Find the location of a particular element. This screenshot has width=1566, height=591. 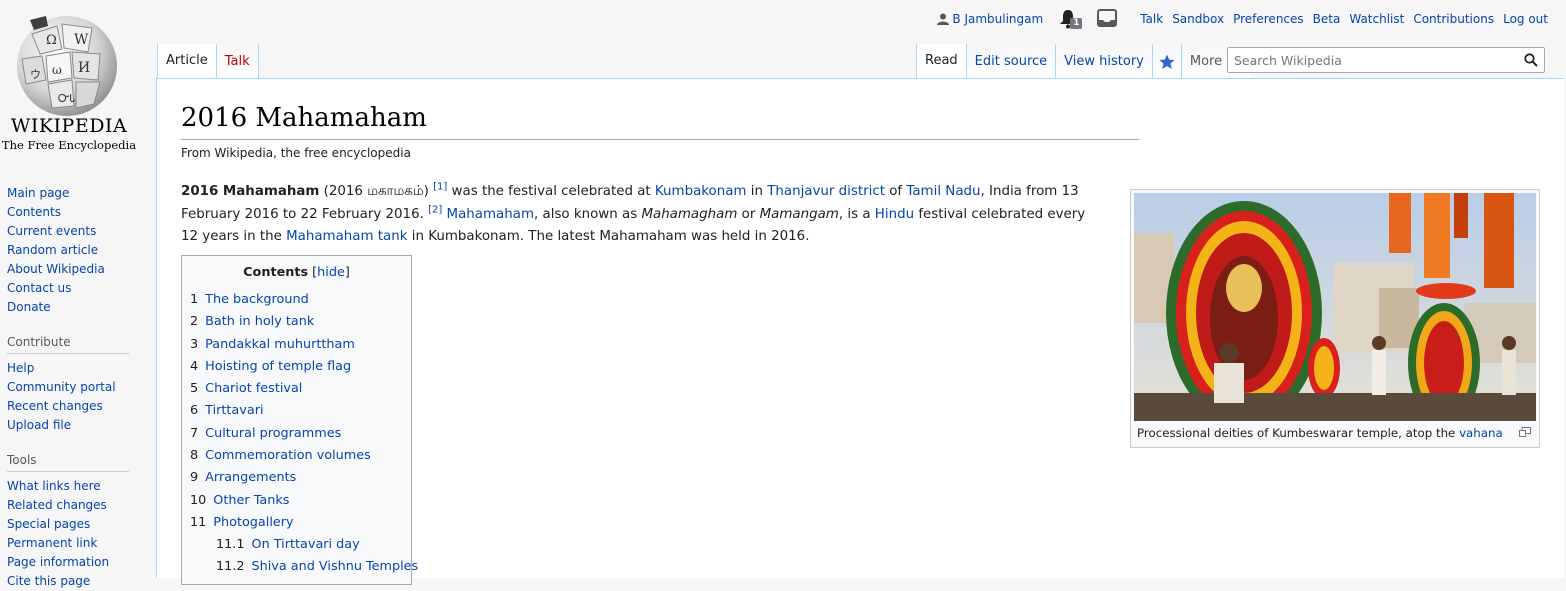

svg-text: ウ is located at coordinates (35, 74).